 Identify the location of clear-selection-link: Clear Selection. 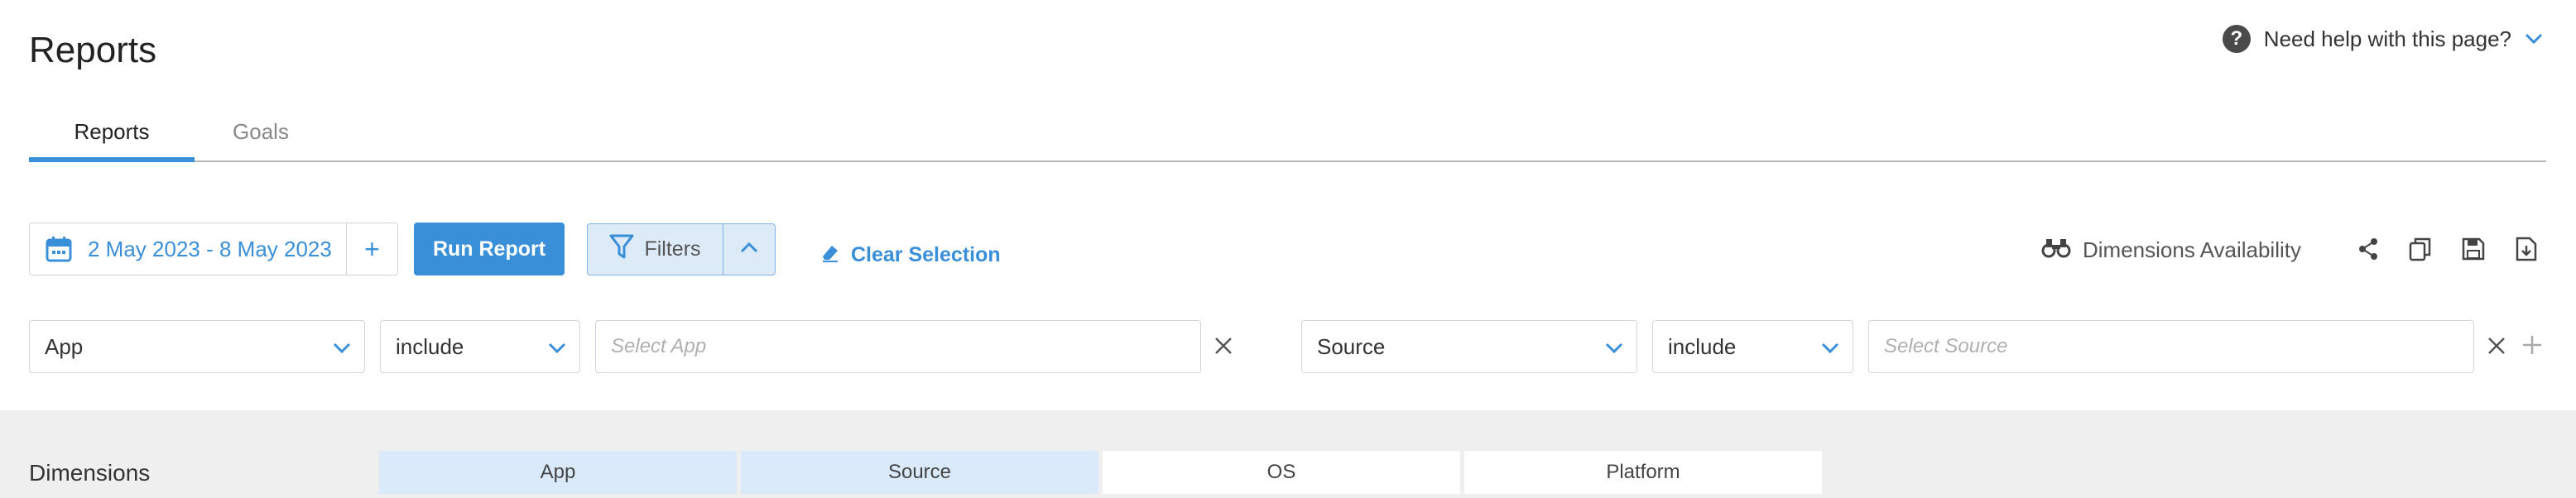
(910, 255).